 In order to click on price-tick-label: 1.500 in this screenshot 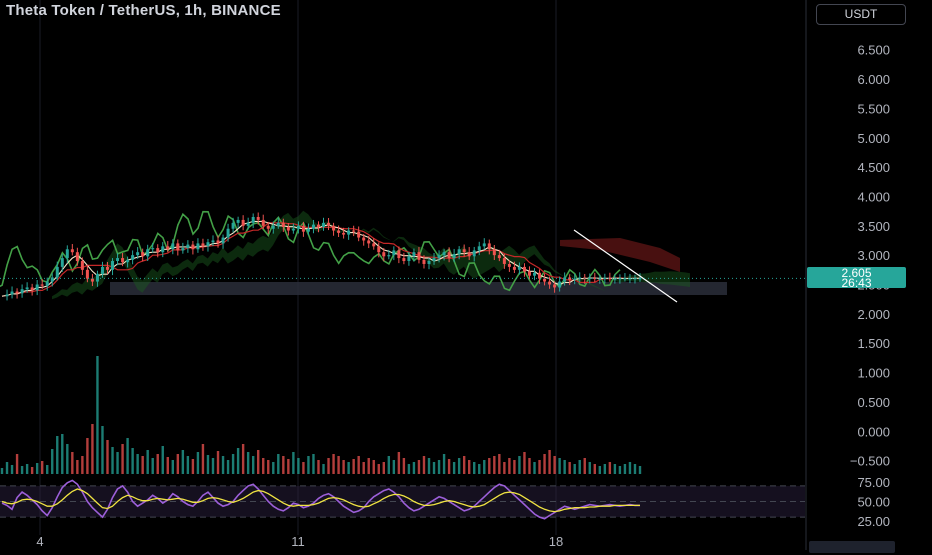, I will do `click(873, 343)`.